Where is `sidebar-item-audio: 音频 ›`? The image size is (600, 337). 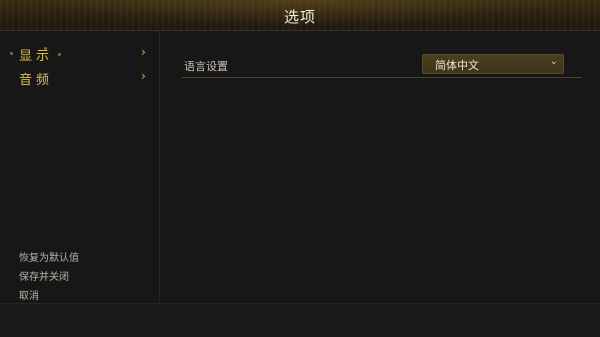 sidebar-item-audio: 音频 › is located at coordinates (79, 77).